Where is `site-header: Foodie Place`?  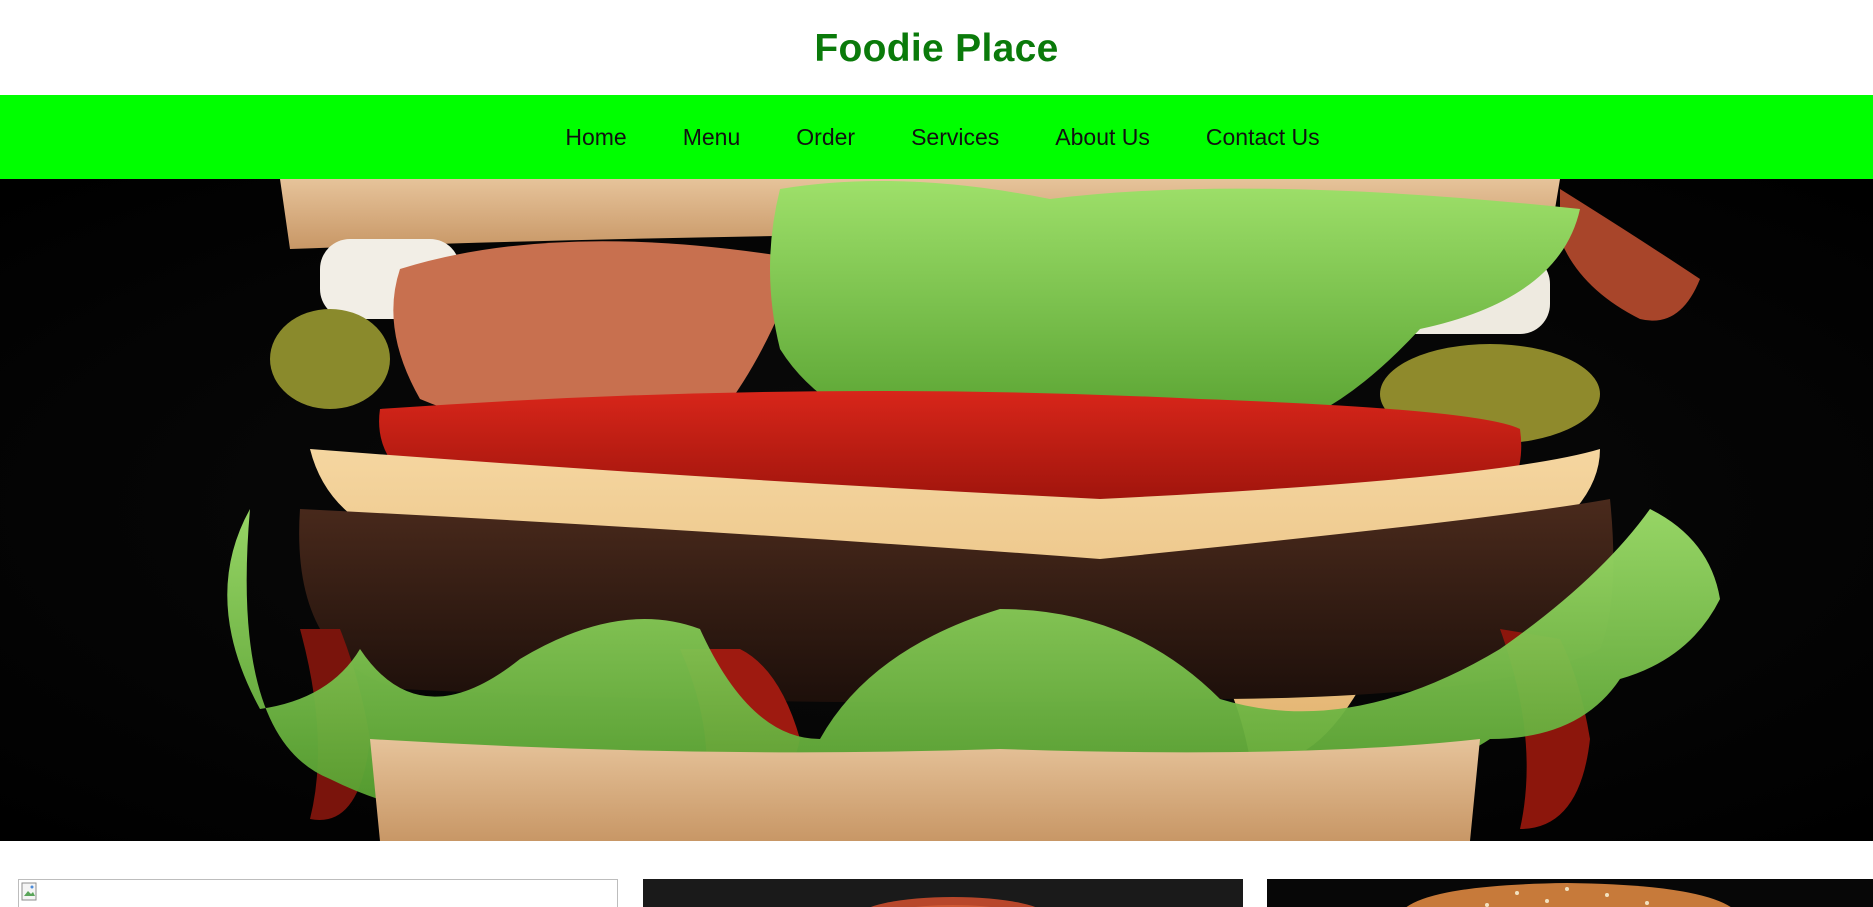 site-header: Foodie Place is located at coordinates (936, 47).